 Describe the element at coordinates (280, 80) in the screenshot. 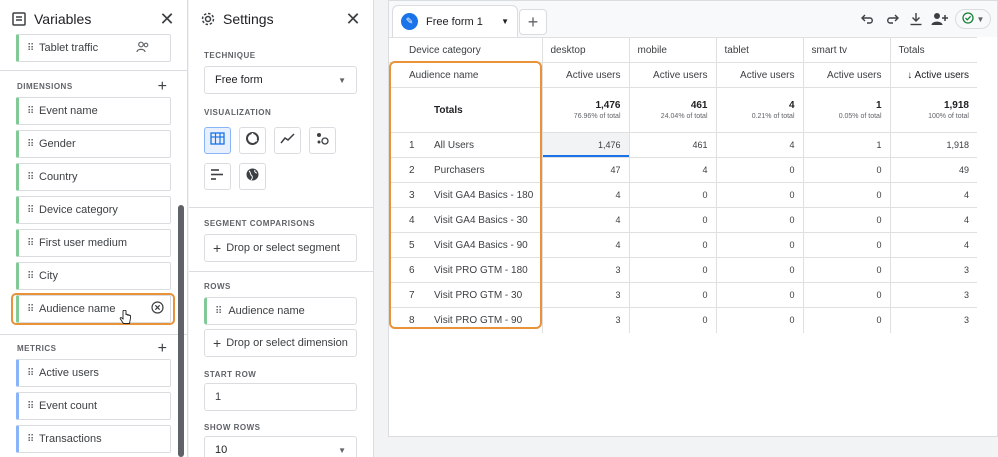

I see `technique-select: Free form ▼` at that location.